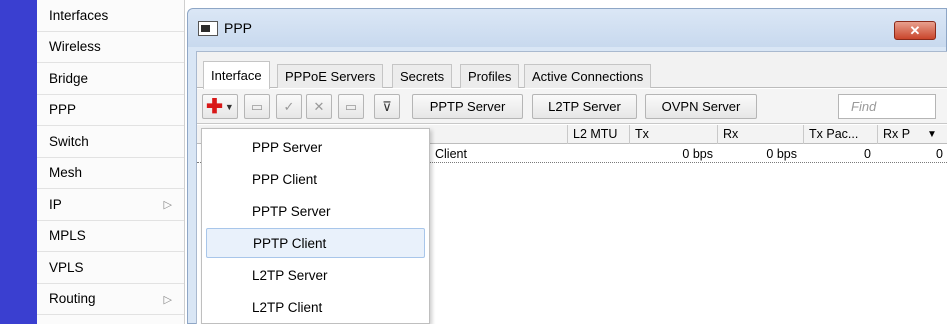 Image resolution: width=947 pixels, height=324 pixels. What do you see at coordinates (110, 299) in the screenshot?
I see `sidebar-item-routing: Routing ▷` at bounding box center [110, 299].